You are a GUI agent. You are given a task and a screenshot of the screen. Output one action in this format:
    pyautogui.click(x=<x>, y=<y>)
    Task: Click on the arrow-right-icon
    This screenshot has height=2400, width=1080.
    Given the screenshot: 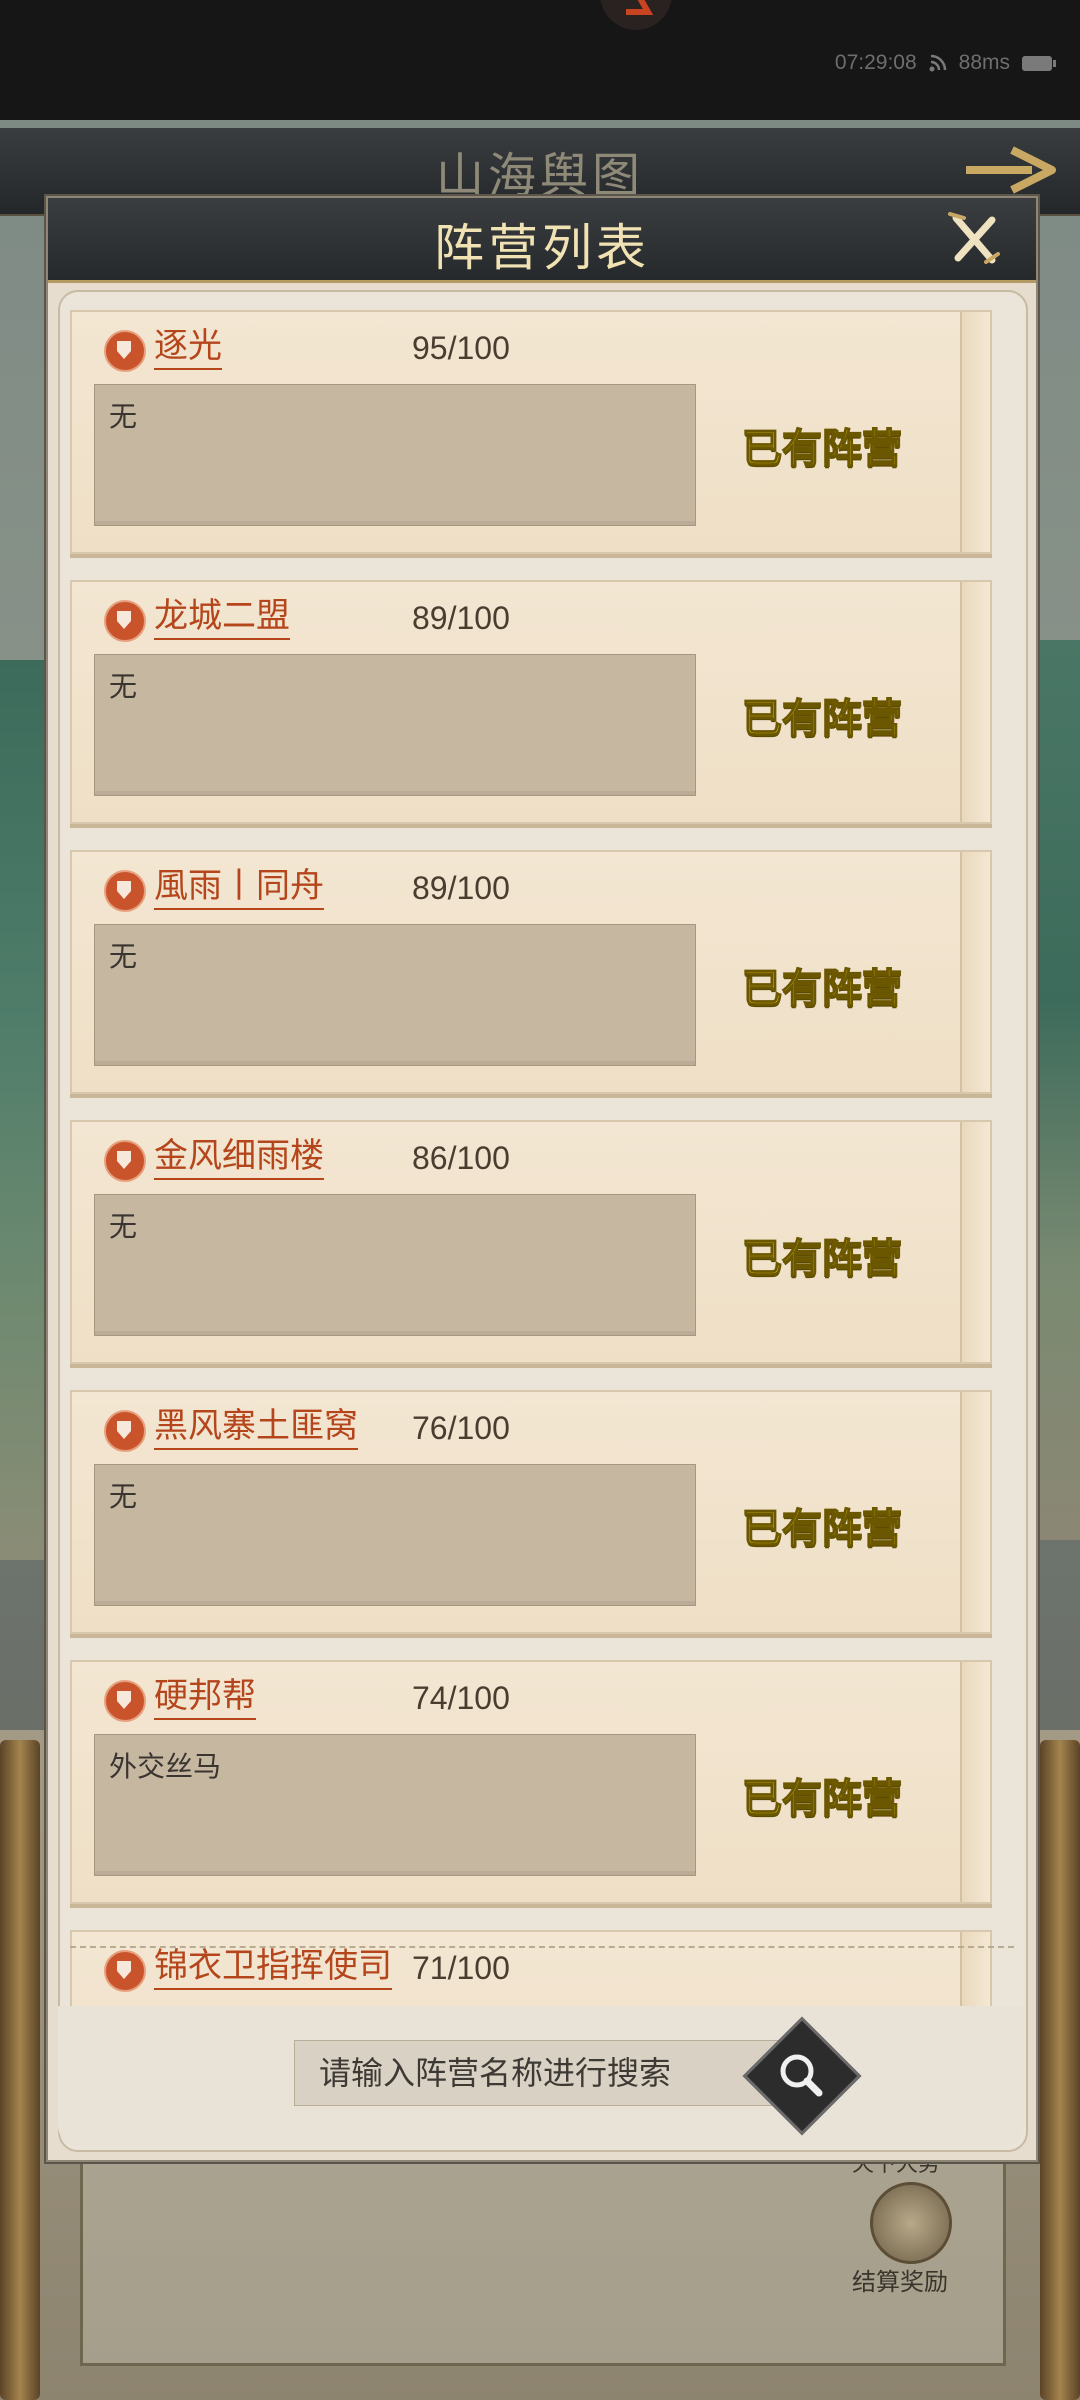 What is the action you would take?
    pyautogui.click(x=1012, y=170)
    